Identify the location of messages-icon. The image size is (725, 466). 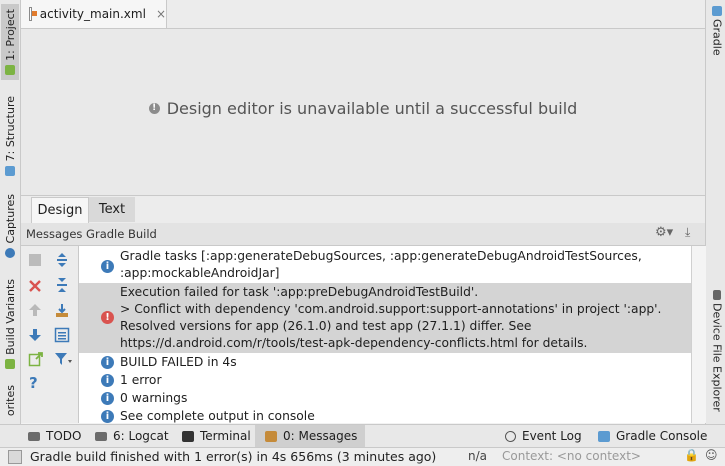
(271, 436).